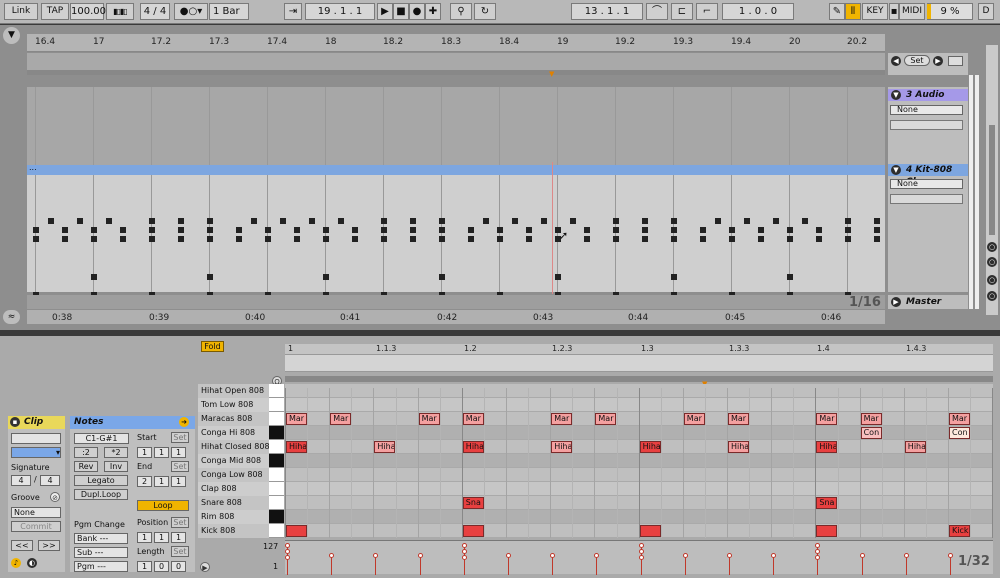 This screenshot has width=1000, height=578. I want to click on loop-start-field: 13 . 1 . 1, so click(607, 11).